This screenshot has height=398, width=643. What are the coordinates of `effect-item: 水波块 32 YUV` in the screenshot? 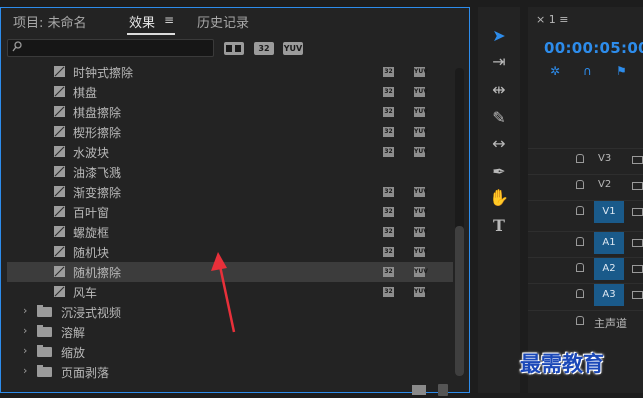 It's located at (230, 152).